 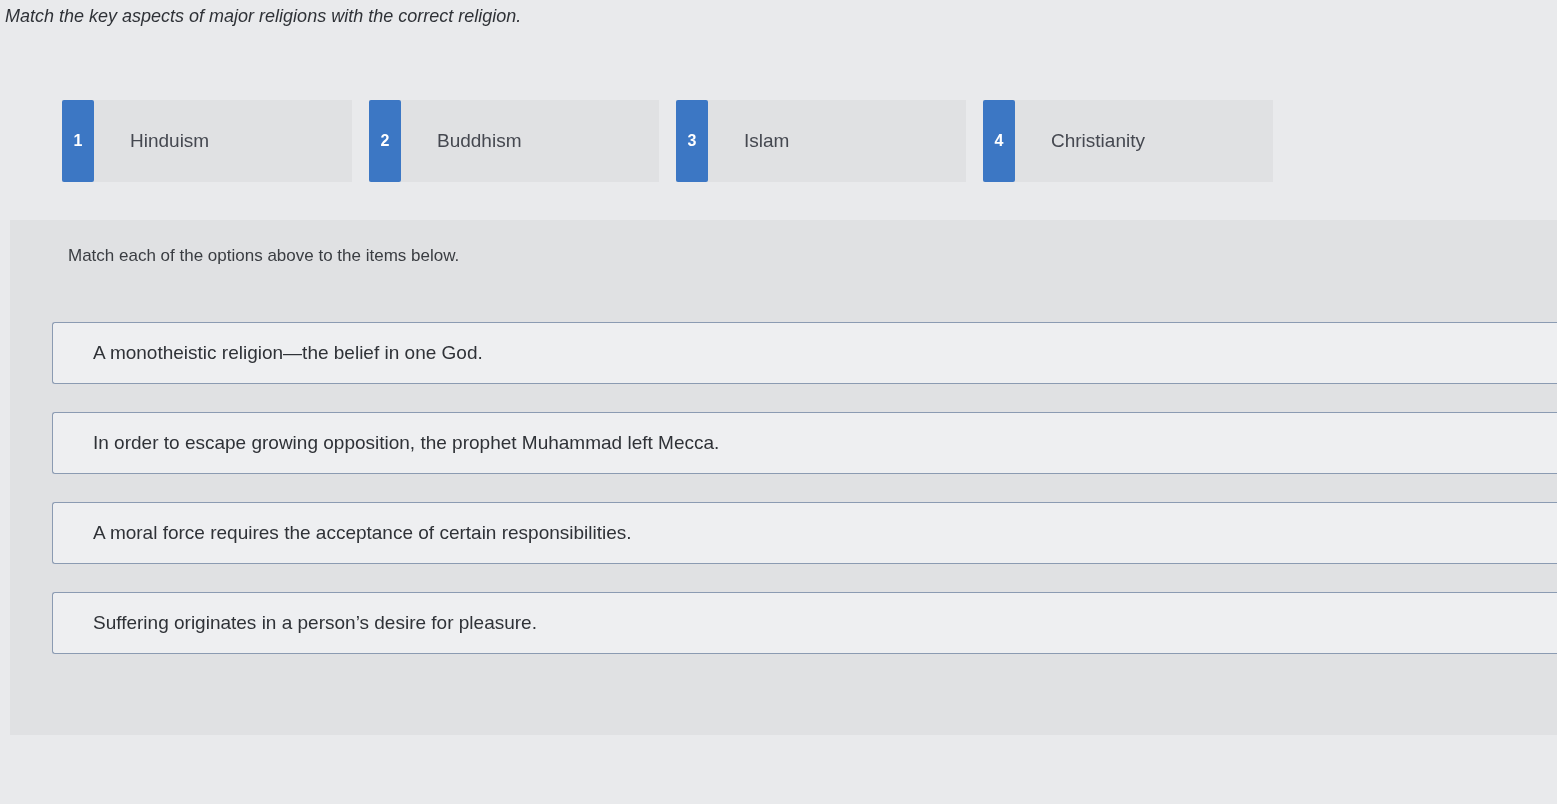 What do you see at coordinates (1098, 141) in the screenshot?
I see `option-label: Christianity` at bounding box center [1098, 141].